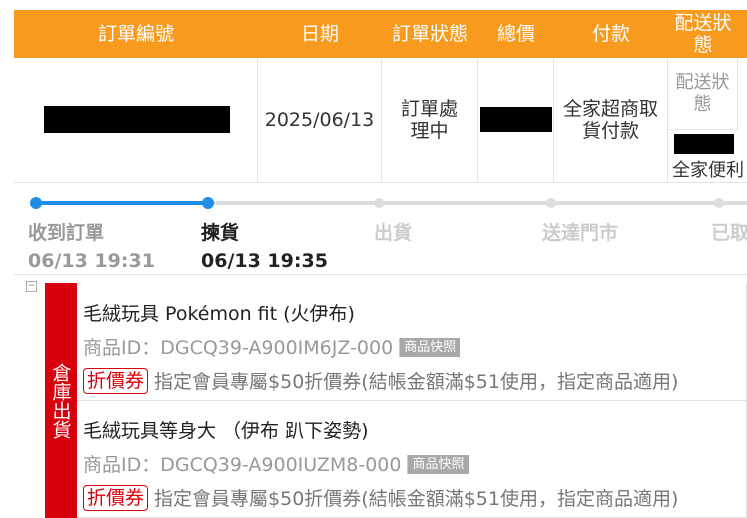 The image size is (747, 518). I want to click on step-label-picked-up: 已取, so click(729, 233).